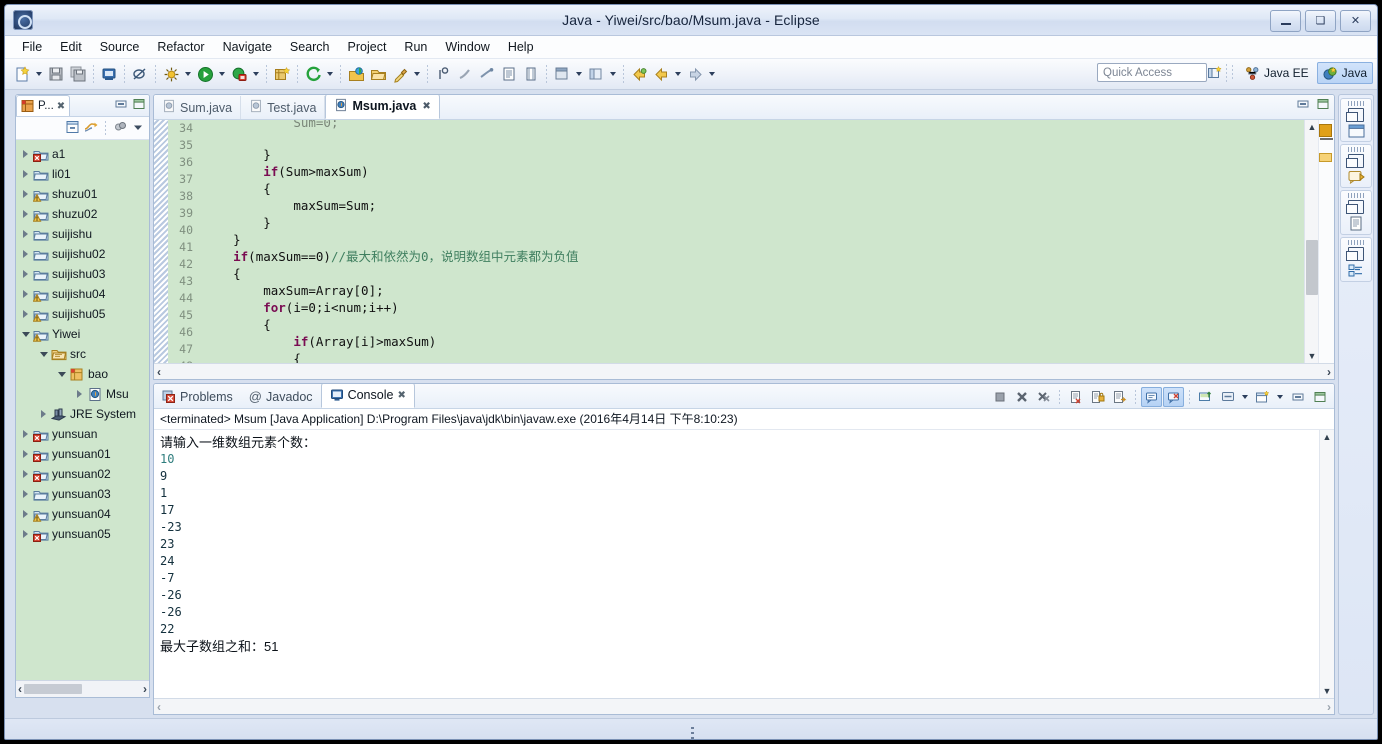  Describe the element at coordinates (367, 47) in the screenshot. I see `menu-project: Project` at that location.